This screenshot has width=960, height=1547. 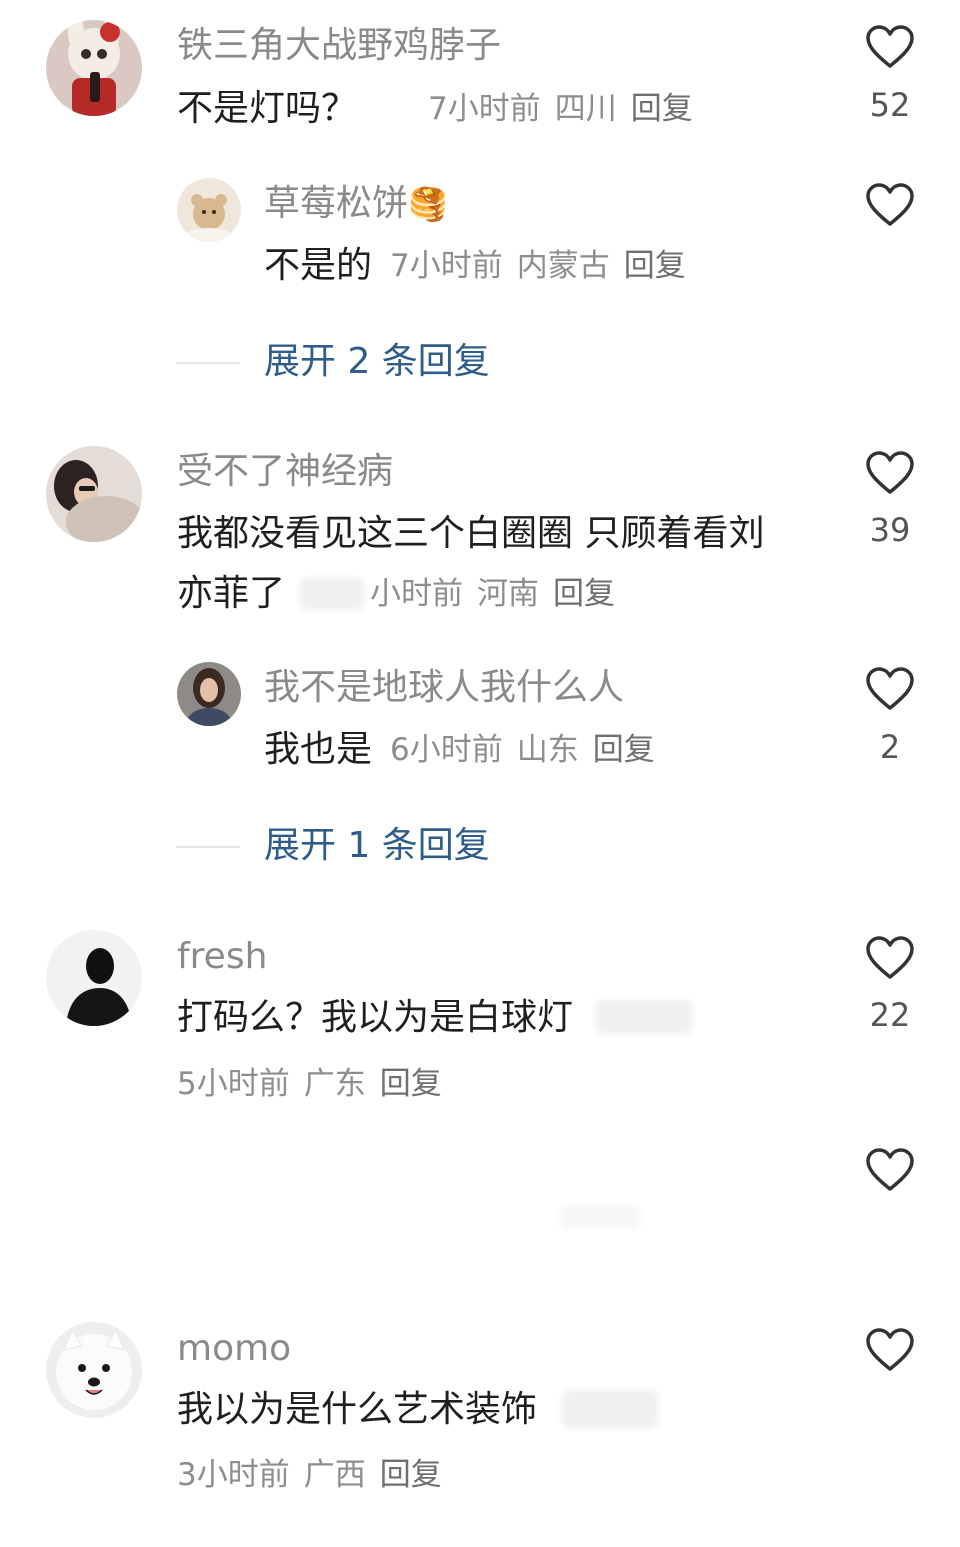 I want to click on reply-username: 草莓松饼🥞, so click(x=356, y=204).